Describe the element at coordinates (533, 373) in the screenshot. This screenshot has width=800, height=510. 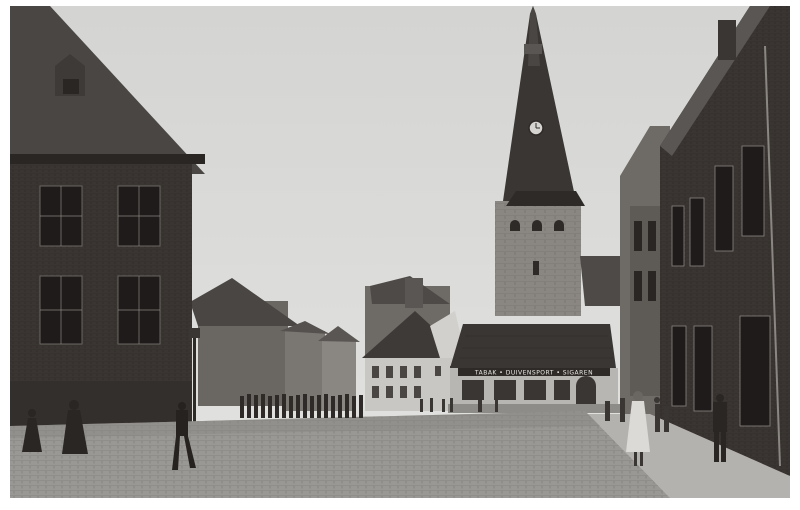
I see `shop-sign-text: TABAK • DUIVENSPORT • SIGAREN` at that location.